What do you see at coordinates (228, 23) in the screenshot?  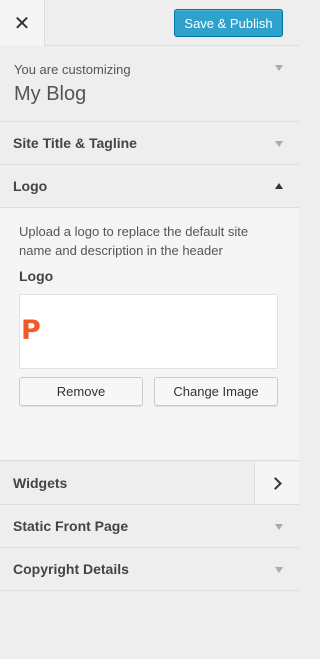 I see `save-publish-button: Save & Publish` at bounding box center [228, 23].